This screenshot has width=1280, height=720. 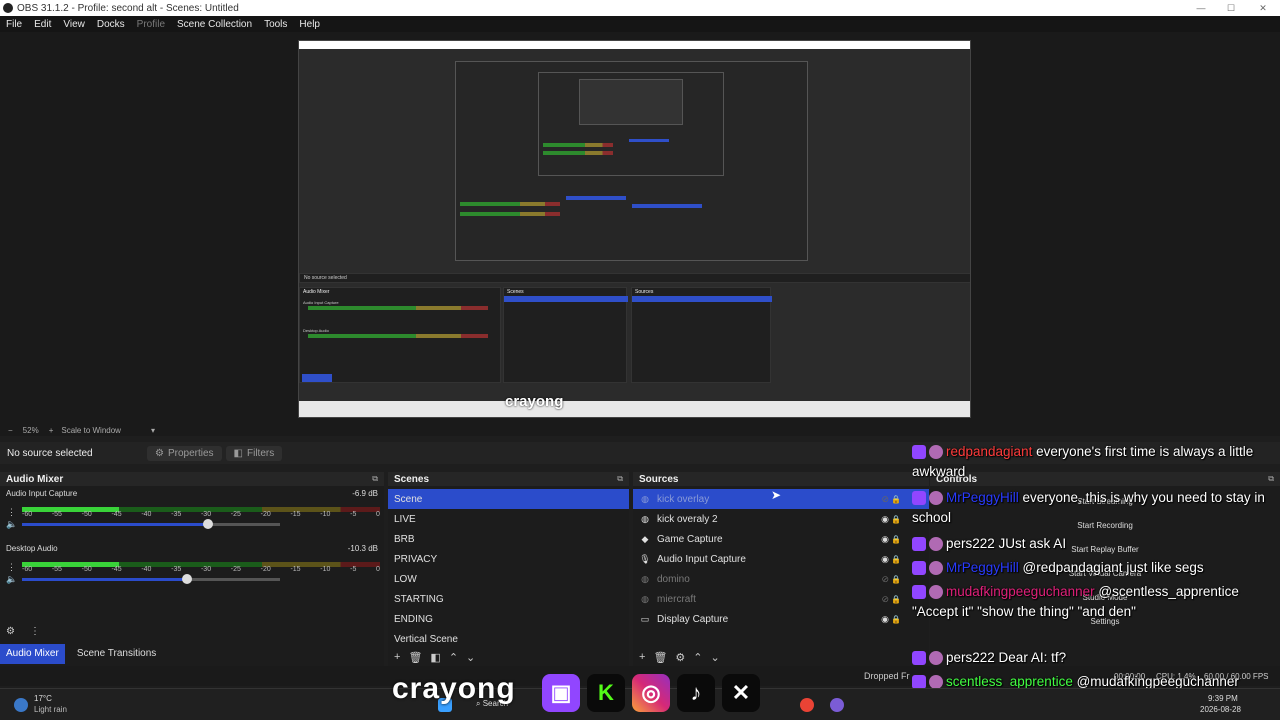 What do you see at coordinates (508, 539) in the screenshot?
I see `scene-item: BRB` at bounding box center [508, 539].